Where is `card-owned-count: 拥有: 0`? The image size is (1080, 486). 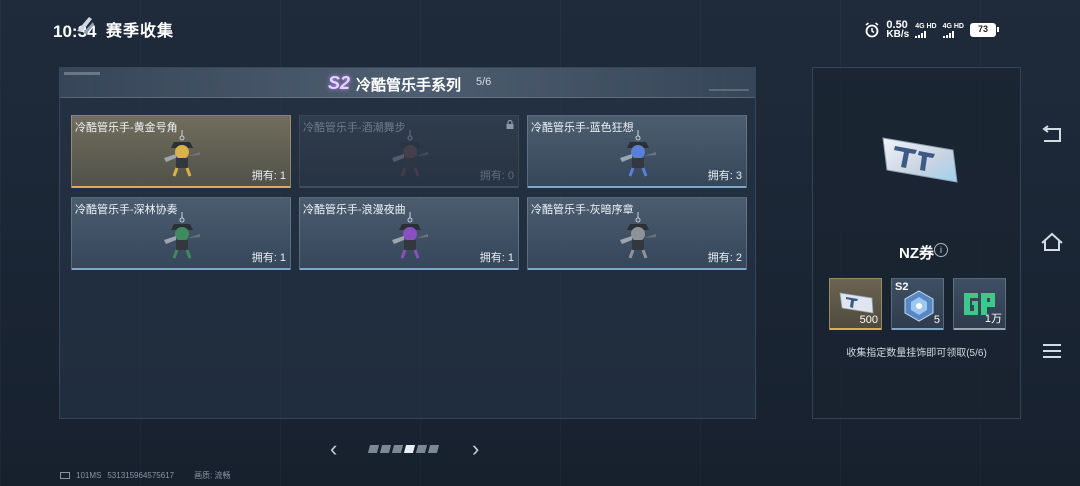 card-owned-count: 拥有: 0 is located at coordinates (496, 176).